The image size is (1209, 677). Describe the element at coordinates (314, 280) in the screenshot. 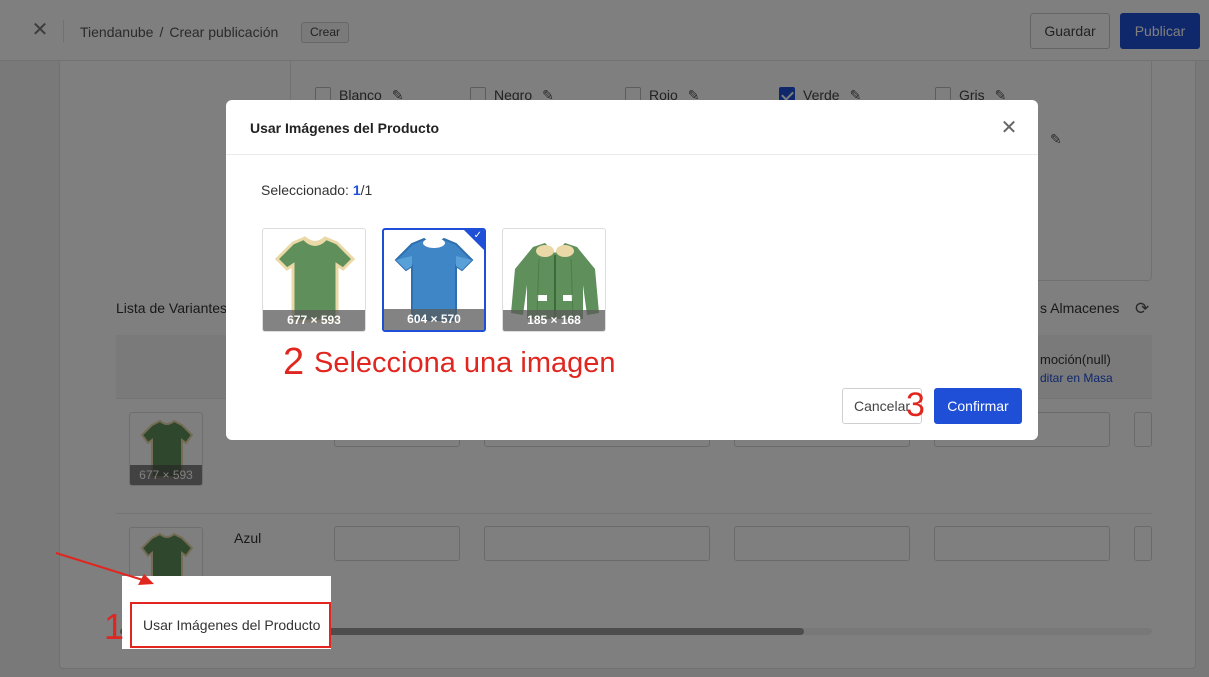

I see `product-image-option: 677 × 593` at that location.